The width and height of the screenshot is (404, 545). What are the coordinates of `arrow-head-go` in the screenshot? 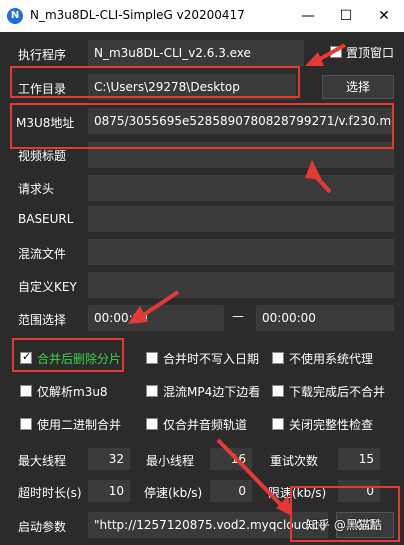 It's located at (284, 506).